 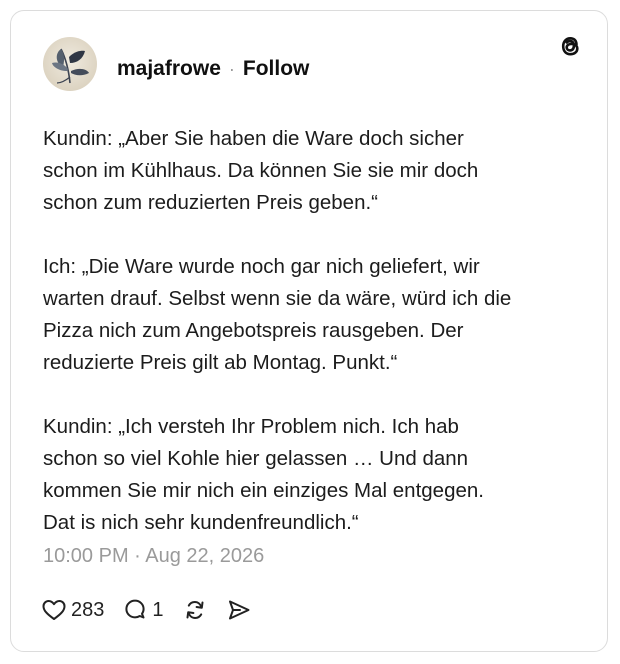 I want to click on like-count: 283, so click(x=88, y=609).